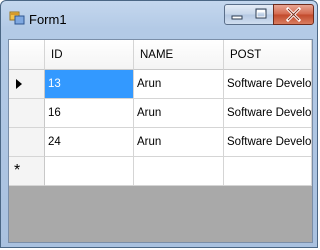 The image size is (320, 250). I want to click on window-title: Form1, so click(48, 19).